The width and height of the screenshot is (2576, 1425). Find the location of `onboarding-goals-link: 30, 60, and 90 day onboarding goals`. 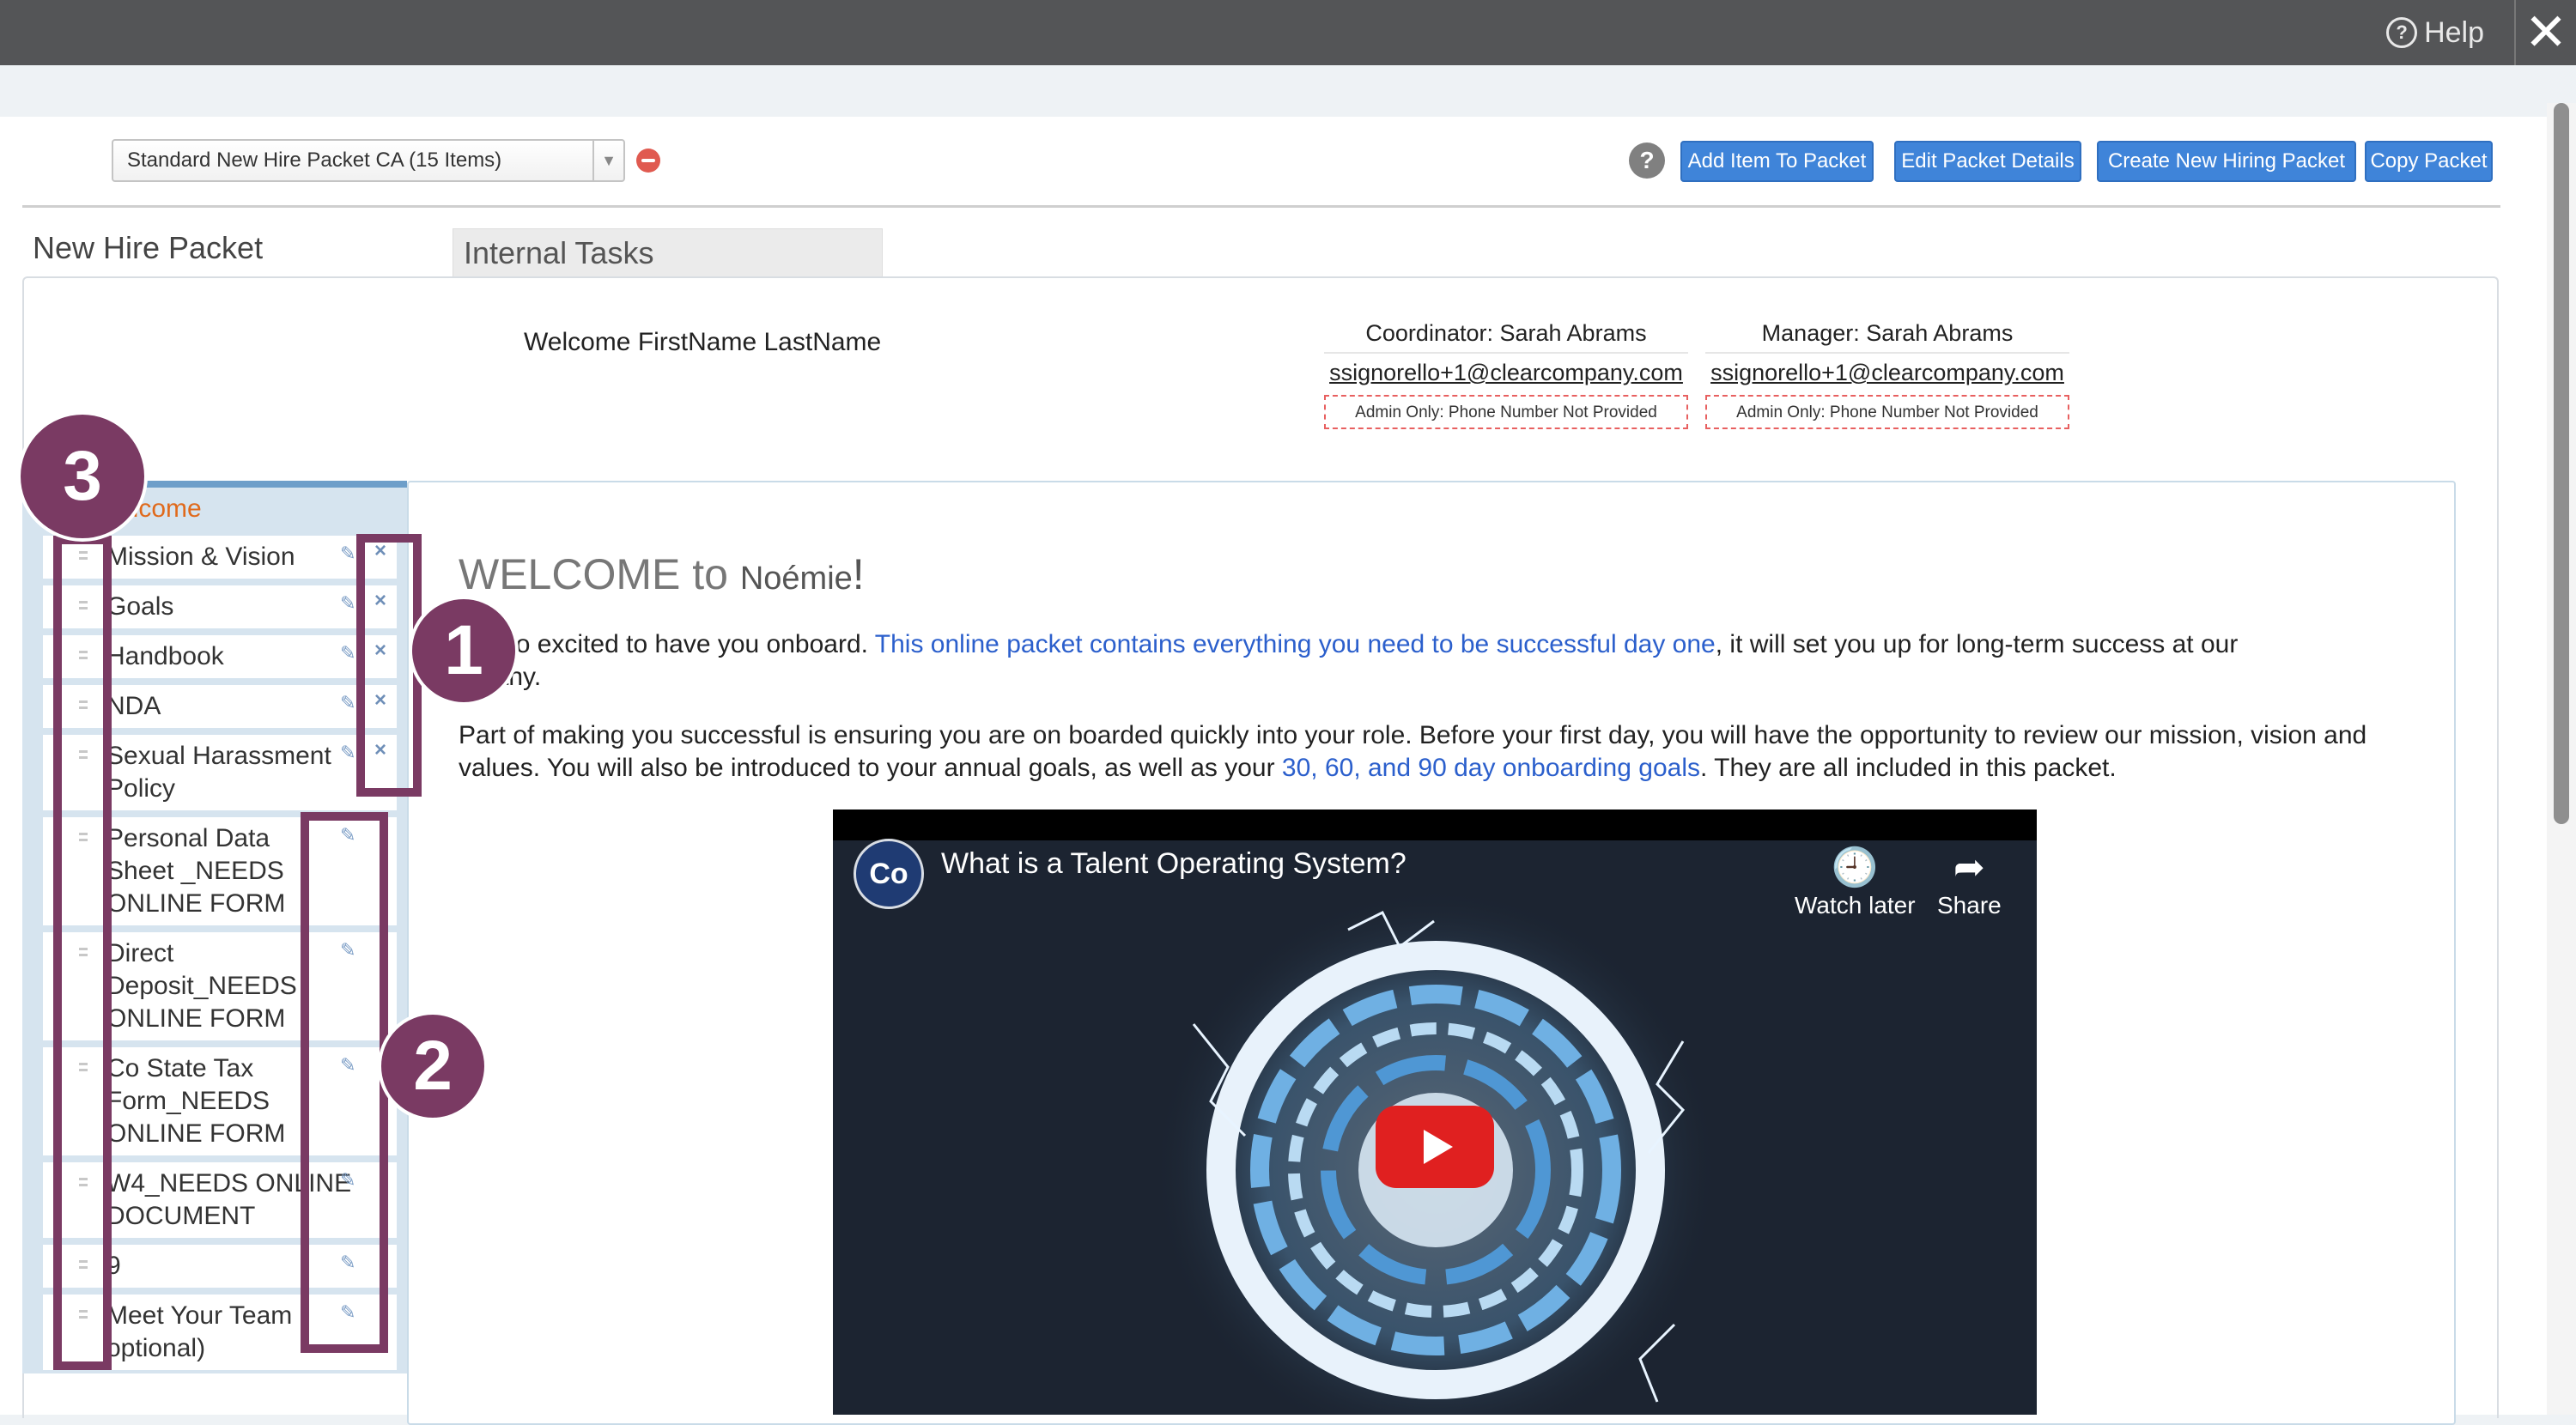

onboarding-goals-link: 30, 60, and 90 day onboarding goals is located at coordinates (1491, 768).